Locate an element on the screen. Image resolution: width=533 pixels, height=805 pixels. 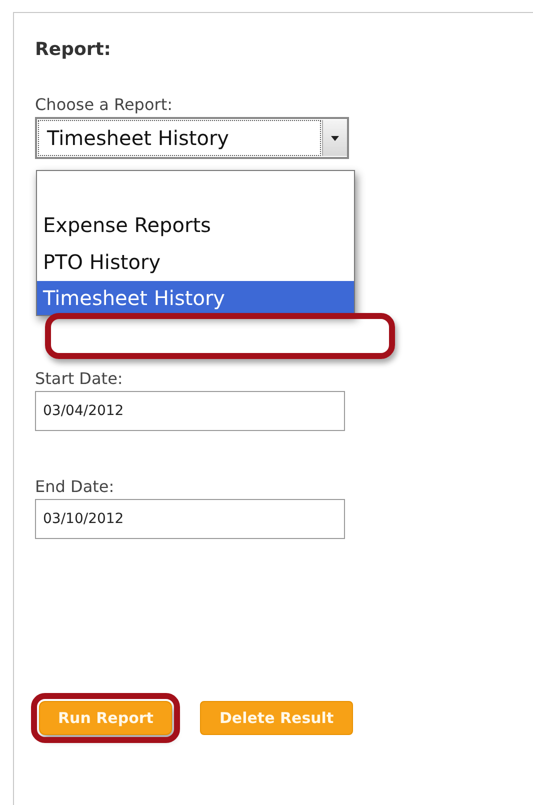
report-dropdown: Timesheet History is located at coordinates (192, 138).